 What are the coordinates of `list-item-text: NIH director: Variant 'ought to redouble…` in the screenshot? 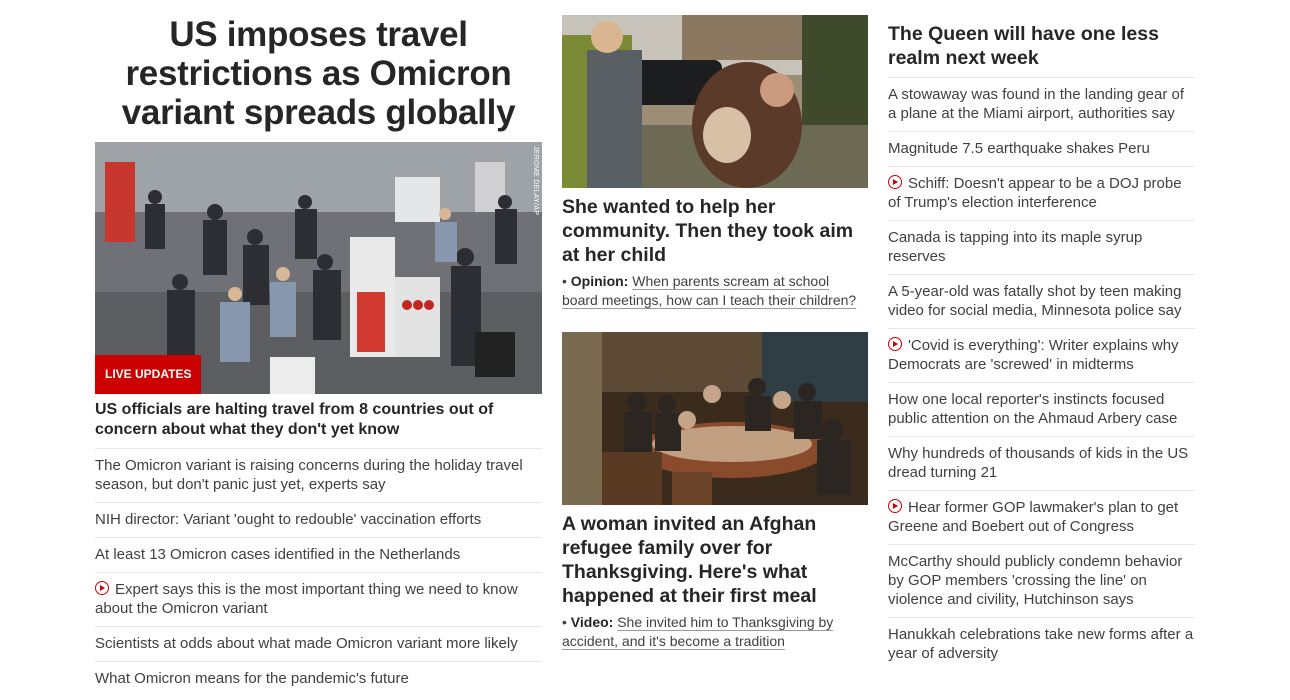 It's located at (288, 519).